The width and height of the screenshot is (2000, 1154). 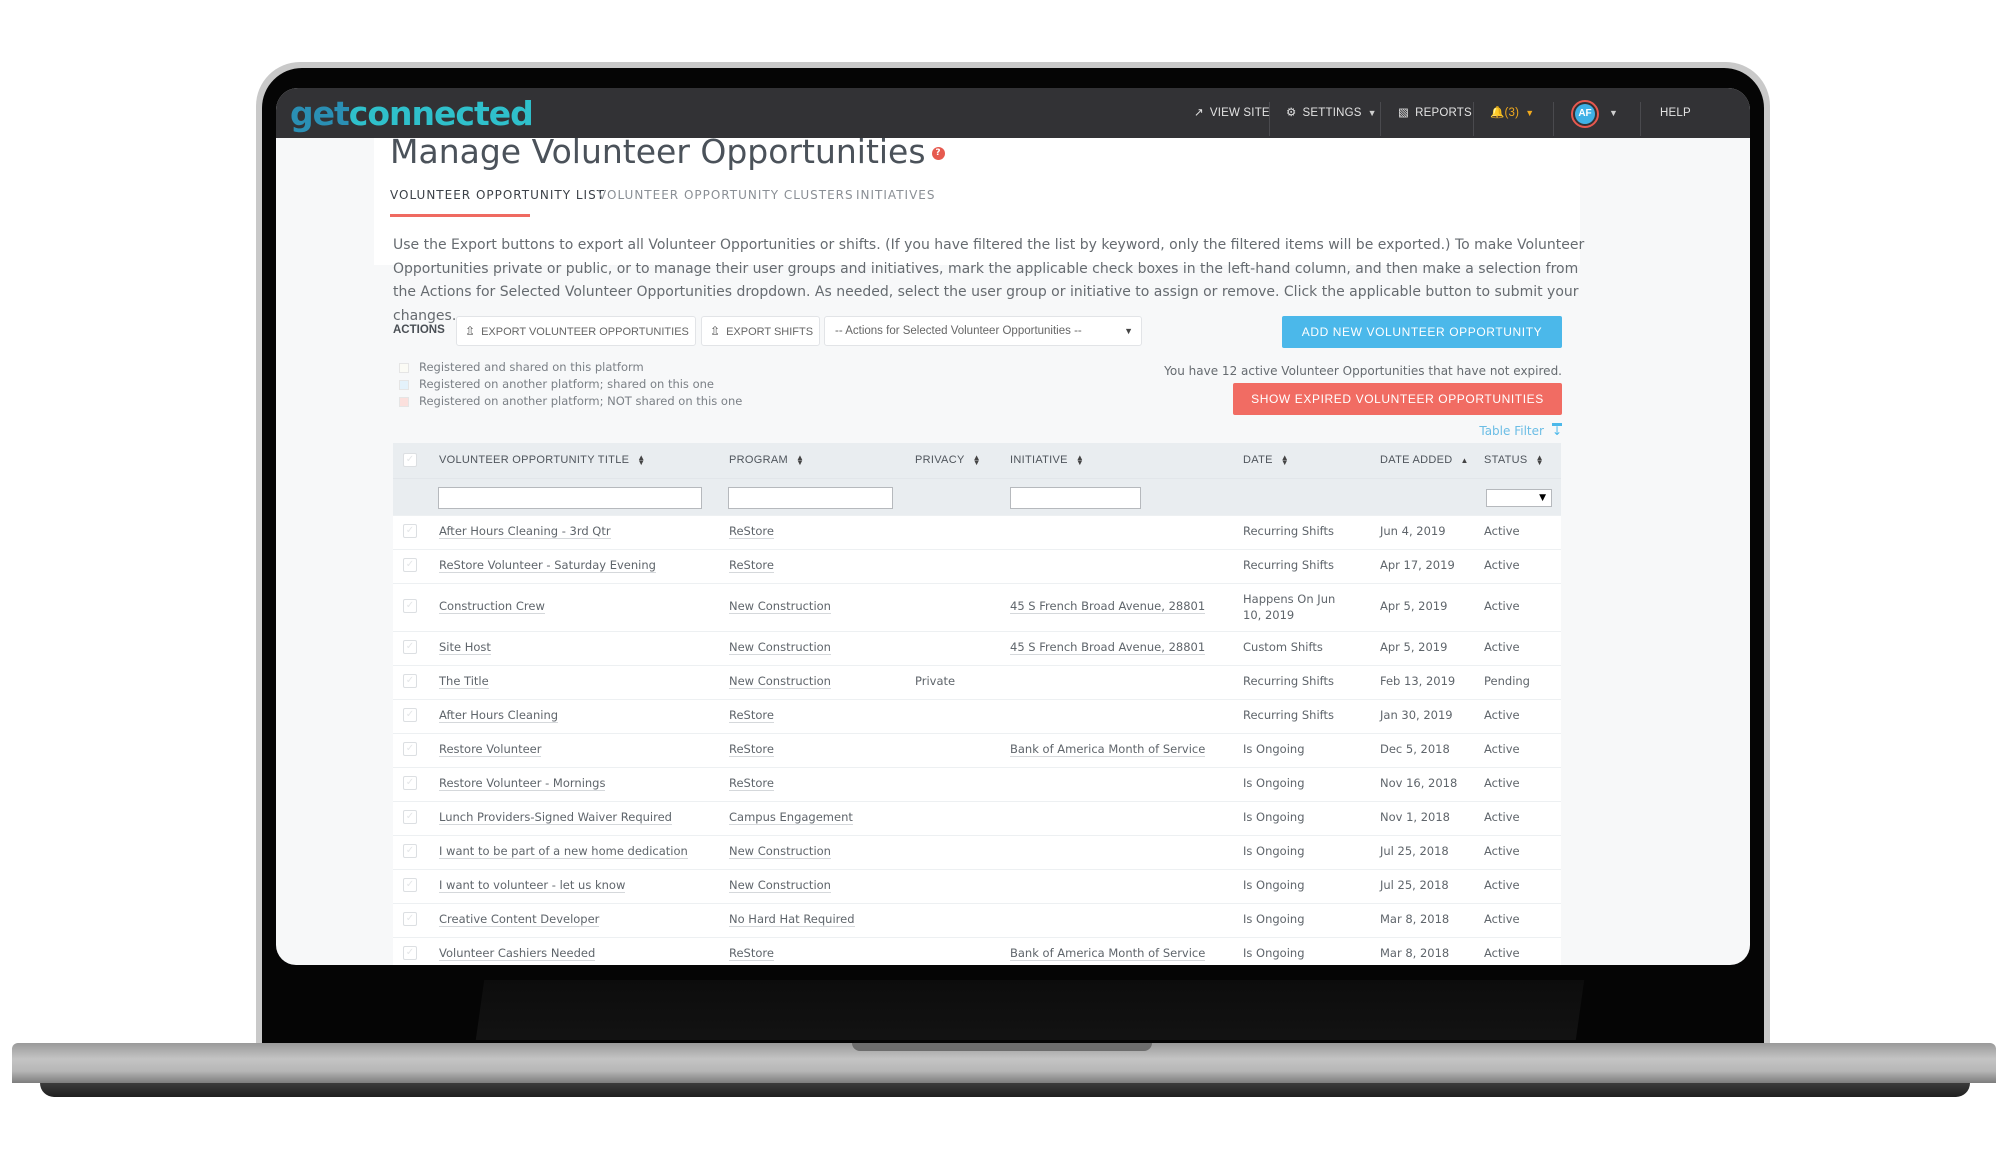 I want to click on cell-date-added: Feb 13, 2019, so click(x=1418, y=681).